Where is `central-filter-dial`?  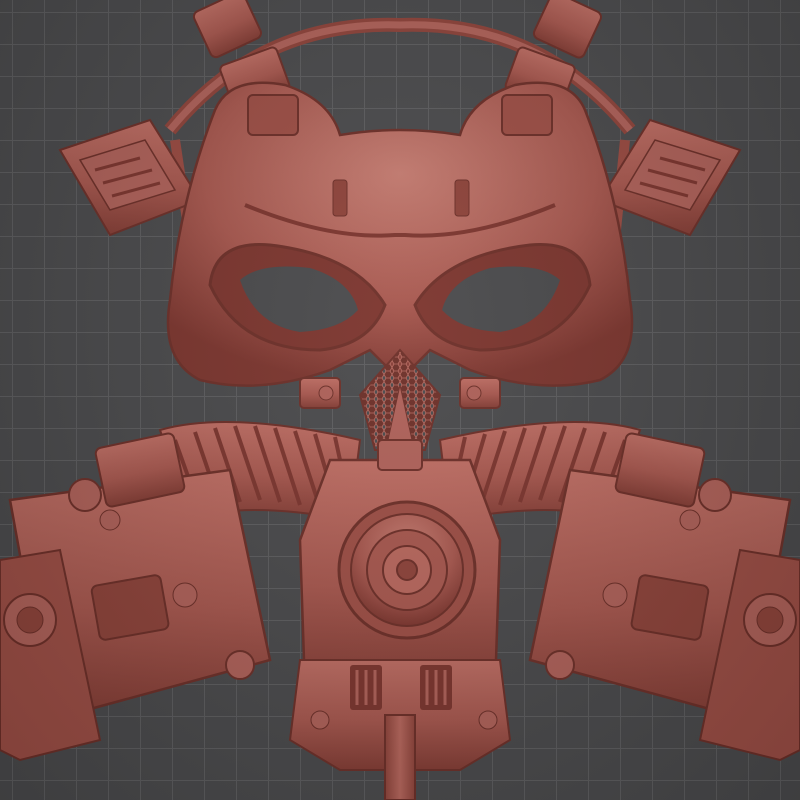
central-filter-dial is located at coordinates (407, 570).